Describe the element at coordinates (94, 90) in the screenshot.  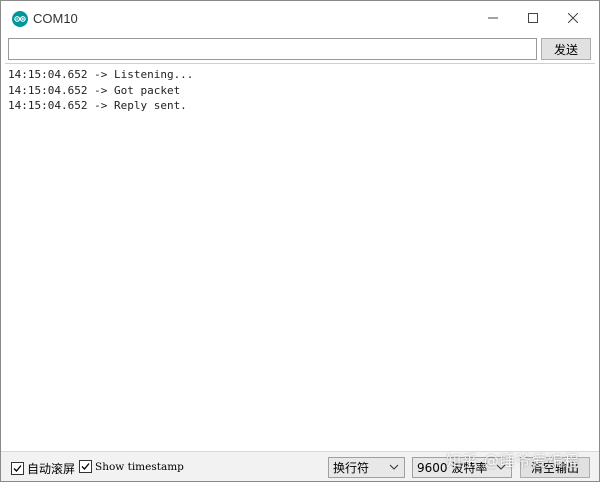
I see `output-line: 14:15:04.652 -> Got packet` at that location.